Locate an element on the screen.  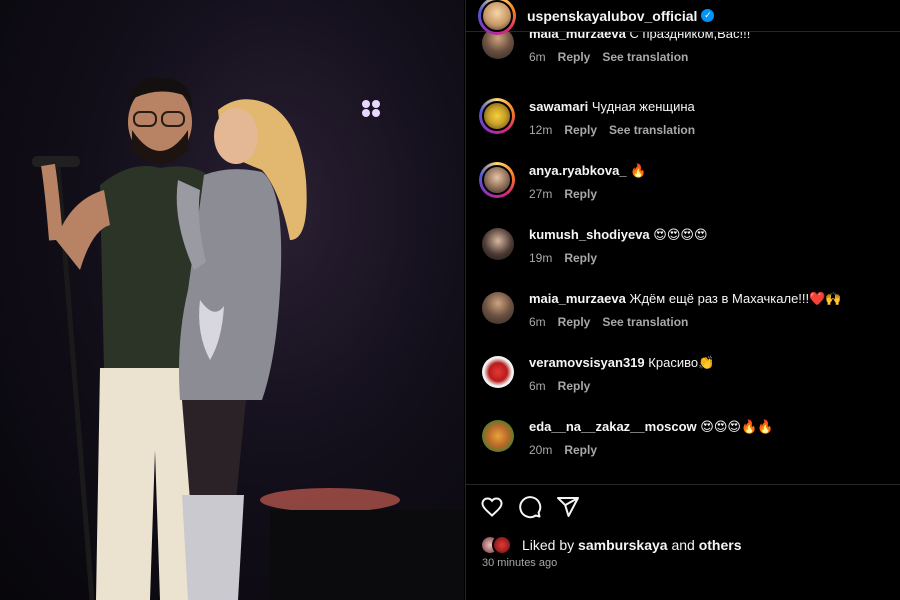
comment-time: 12m is located at coordinates (541, 130).